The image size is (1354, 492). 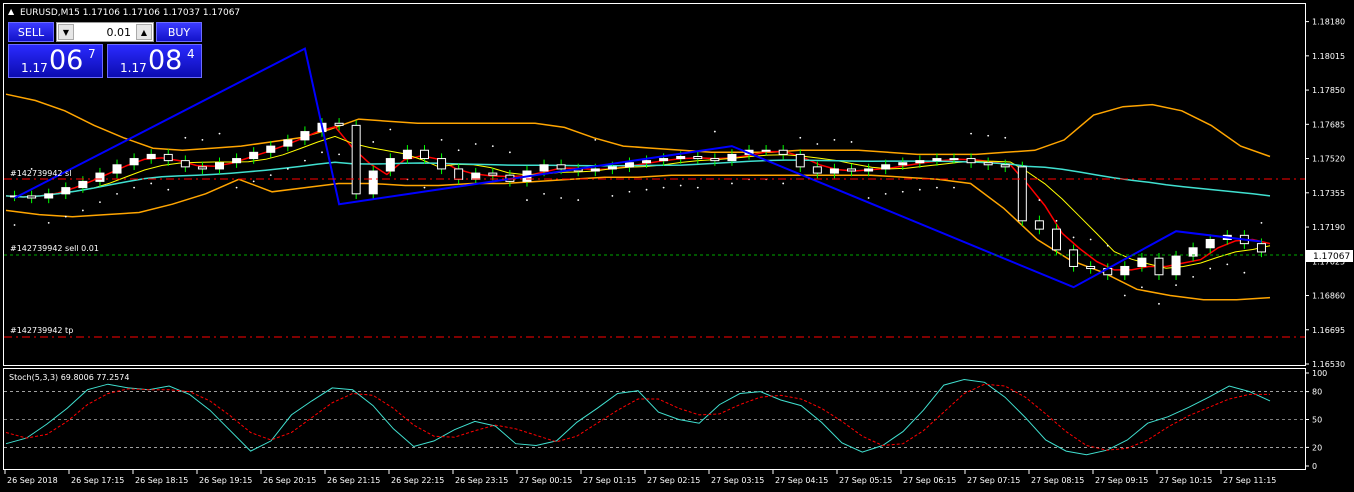 I want to click on sell-price-big: 06, so click(x=66, y=60).